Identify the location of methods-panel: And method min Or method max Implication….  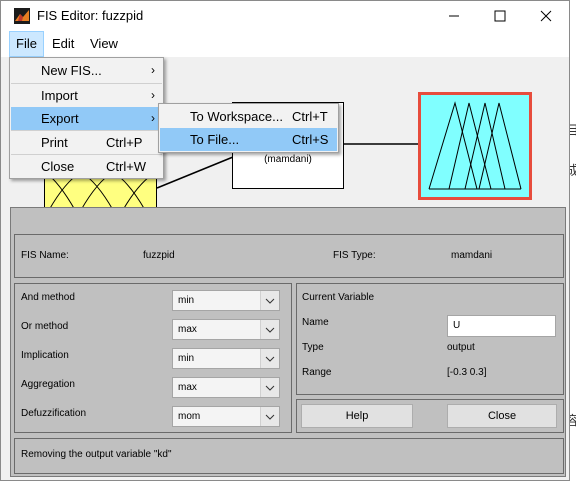
(153, 358).